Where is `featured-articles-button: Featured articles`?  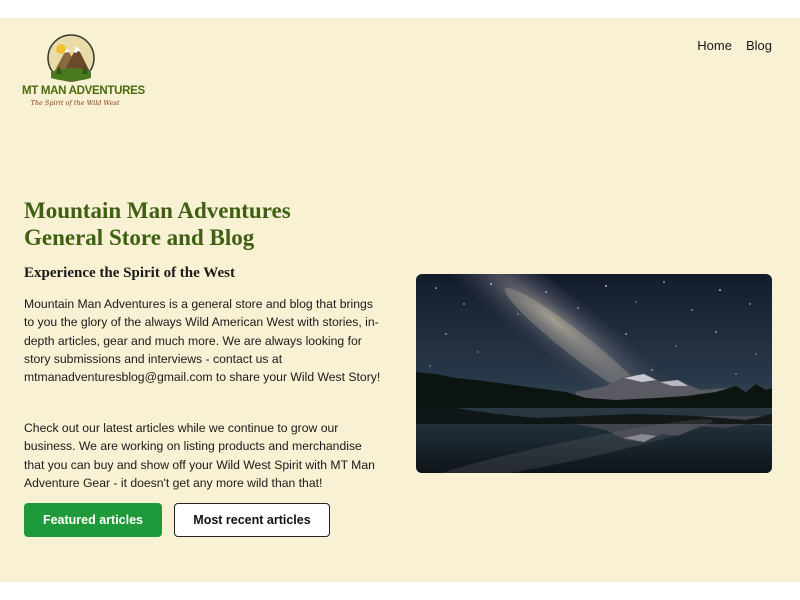 featured-articles-button: Featured articles is located at coordinates (93, 520).